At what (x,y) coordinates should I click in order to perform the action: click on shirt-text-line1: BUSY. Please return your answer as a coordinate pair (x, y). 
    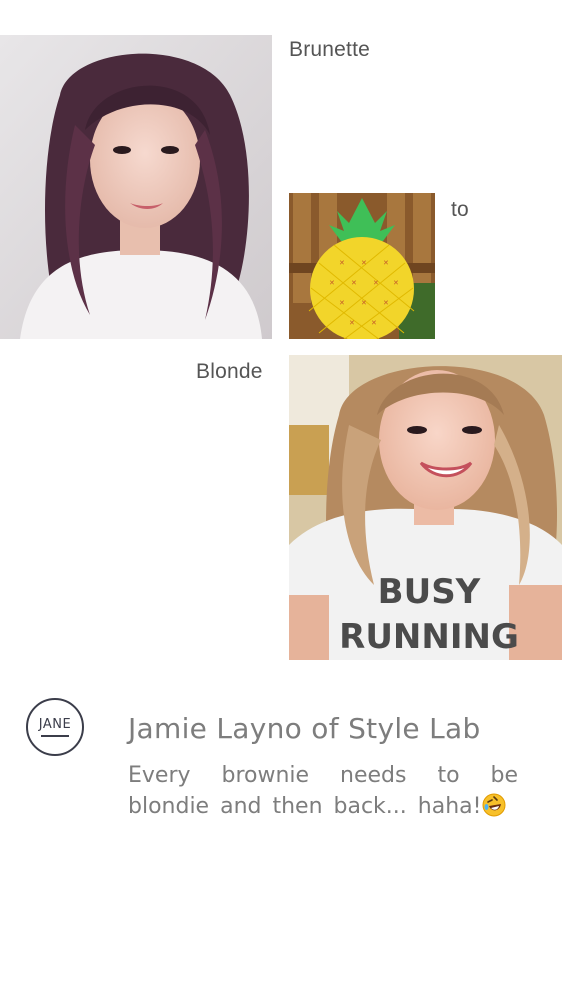
    Looking at the image, I should click on (429, 592).